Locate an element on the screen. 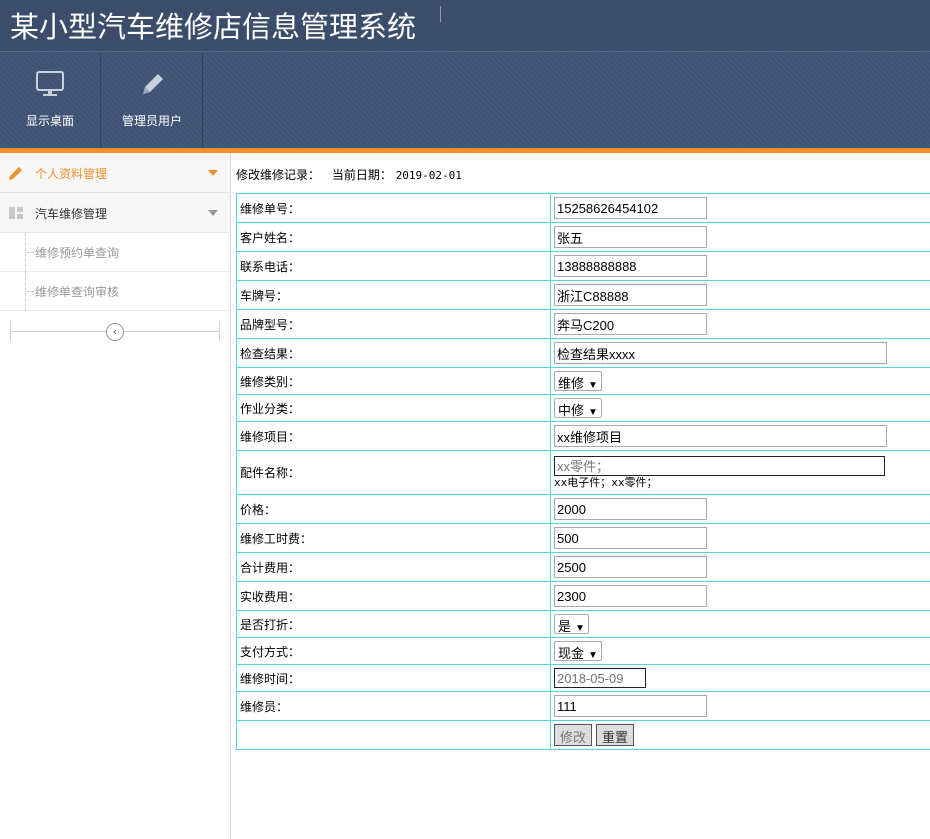 The width and height of the screenshot is (930, 839). repair-time-label: 维修时间： is located at coordinates (393, 678).